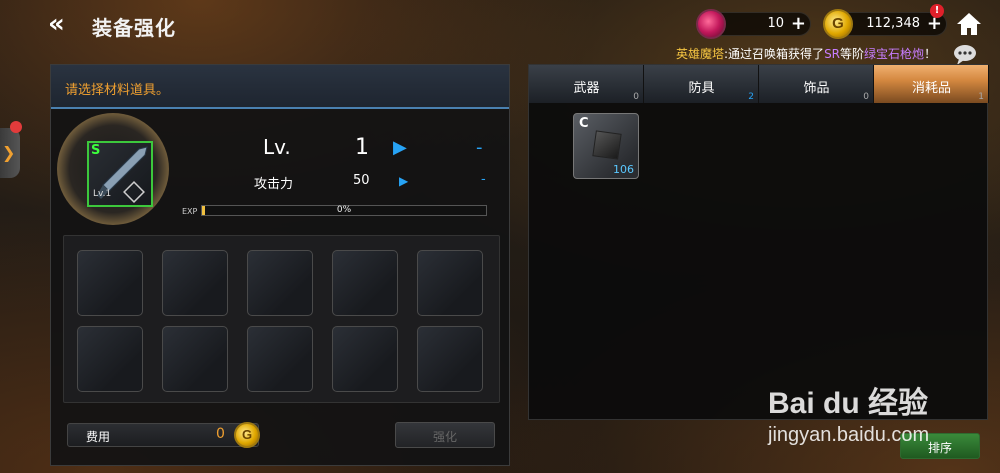  What do you see at coordinates (117, 90) in the screenshot?
I see `instruction-text: 请选择材料道具。` at bounding box center [117, 90].